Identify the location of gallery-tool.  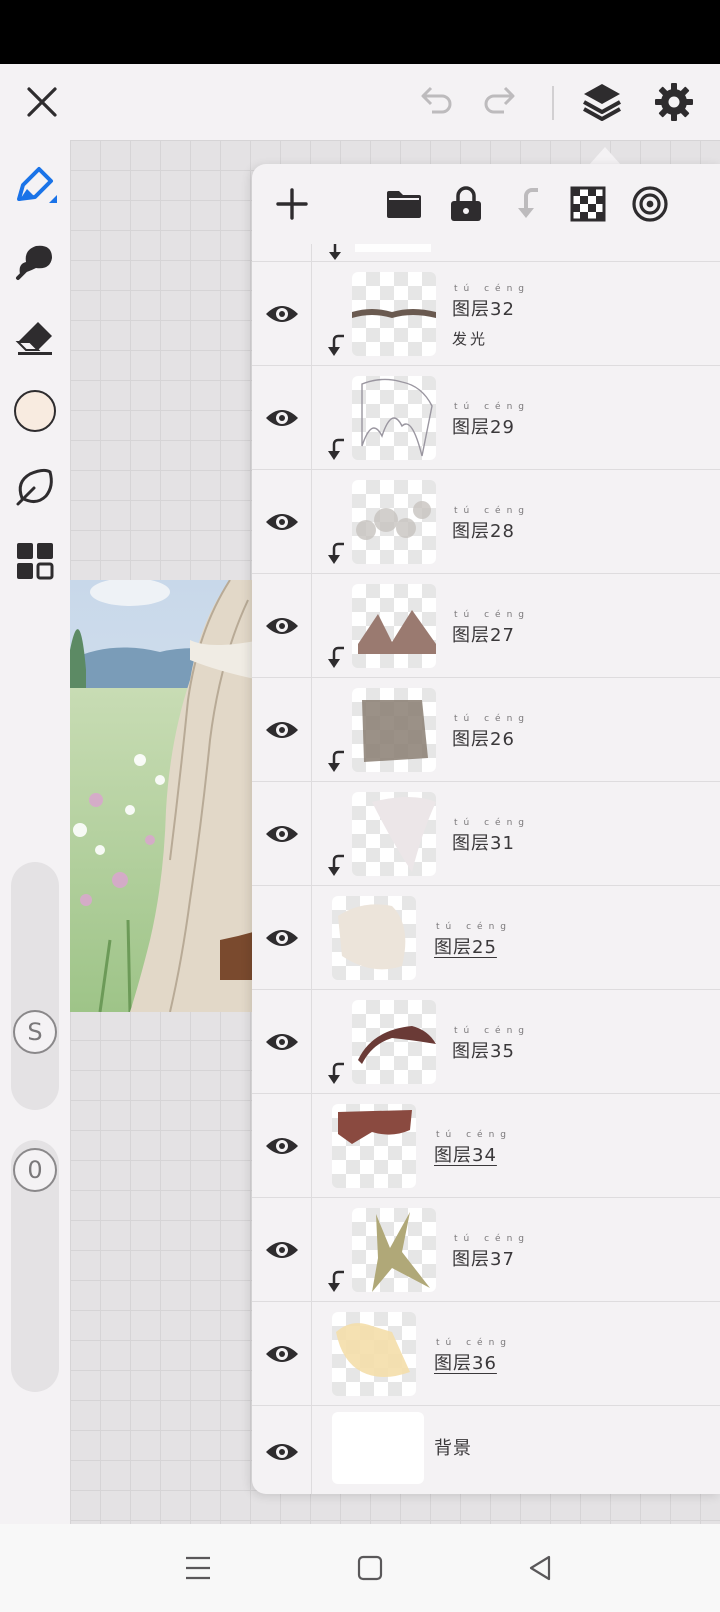
(35, 561).